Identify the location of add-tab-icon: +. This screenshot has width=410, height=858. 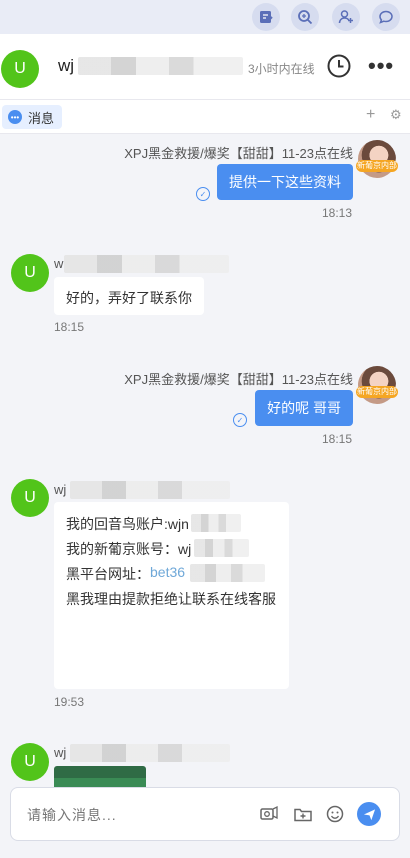
(370, 115).